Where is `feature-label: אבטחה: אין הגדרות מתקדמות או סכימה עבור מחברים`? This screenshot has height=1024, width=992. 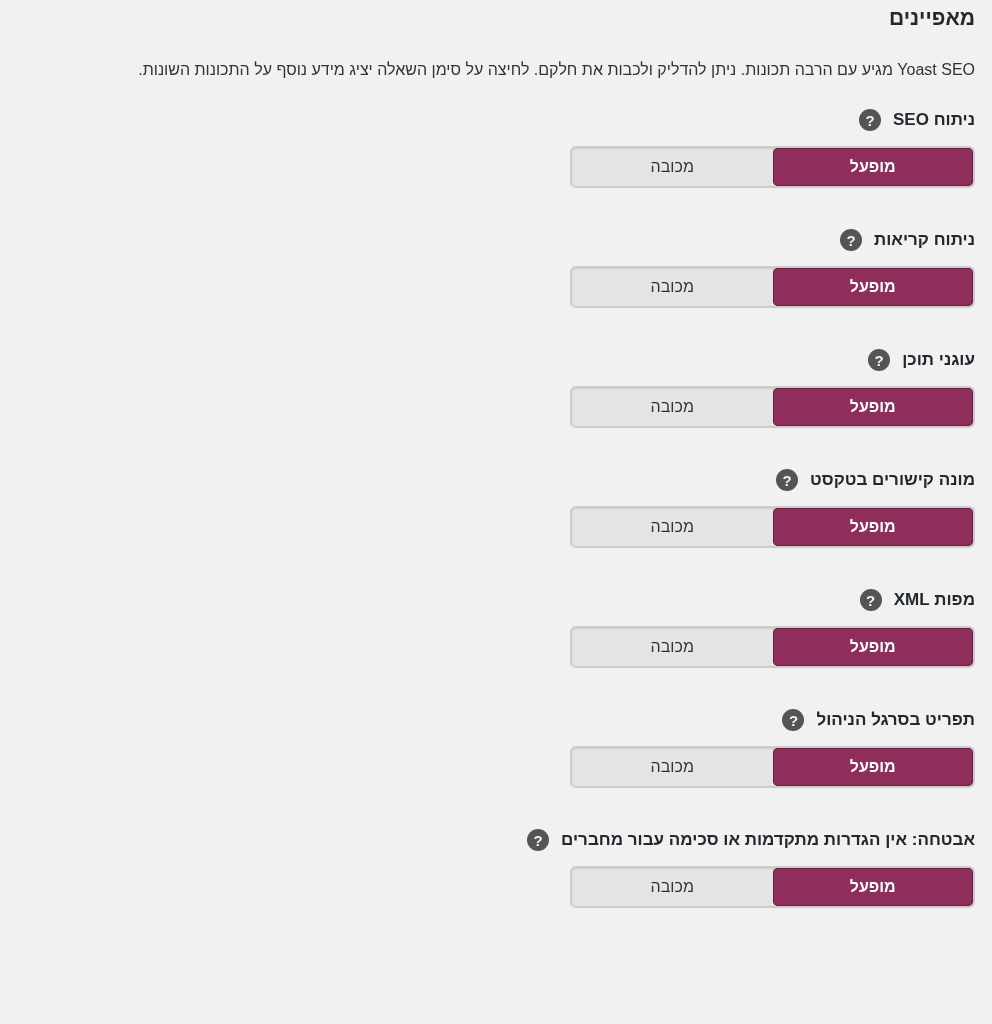
feature-label: אבטחה: אין הגדרות מתקדמות או סכימה עבור מחברים is located at coordinates (768, 840).